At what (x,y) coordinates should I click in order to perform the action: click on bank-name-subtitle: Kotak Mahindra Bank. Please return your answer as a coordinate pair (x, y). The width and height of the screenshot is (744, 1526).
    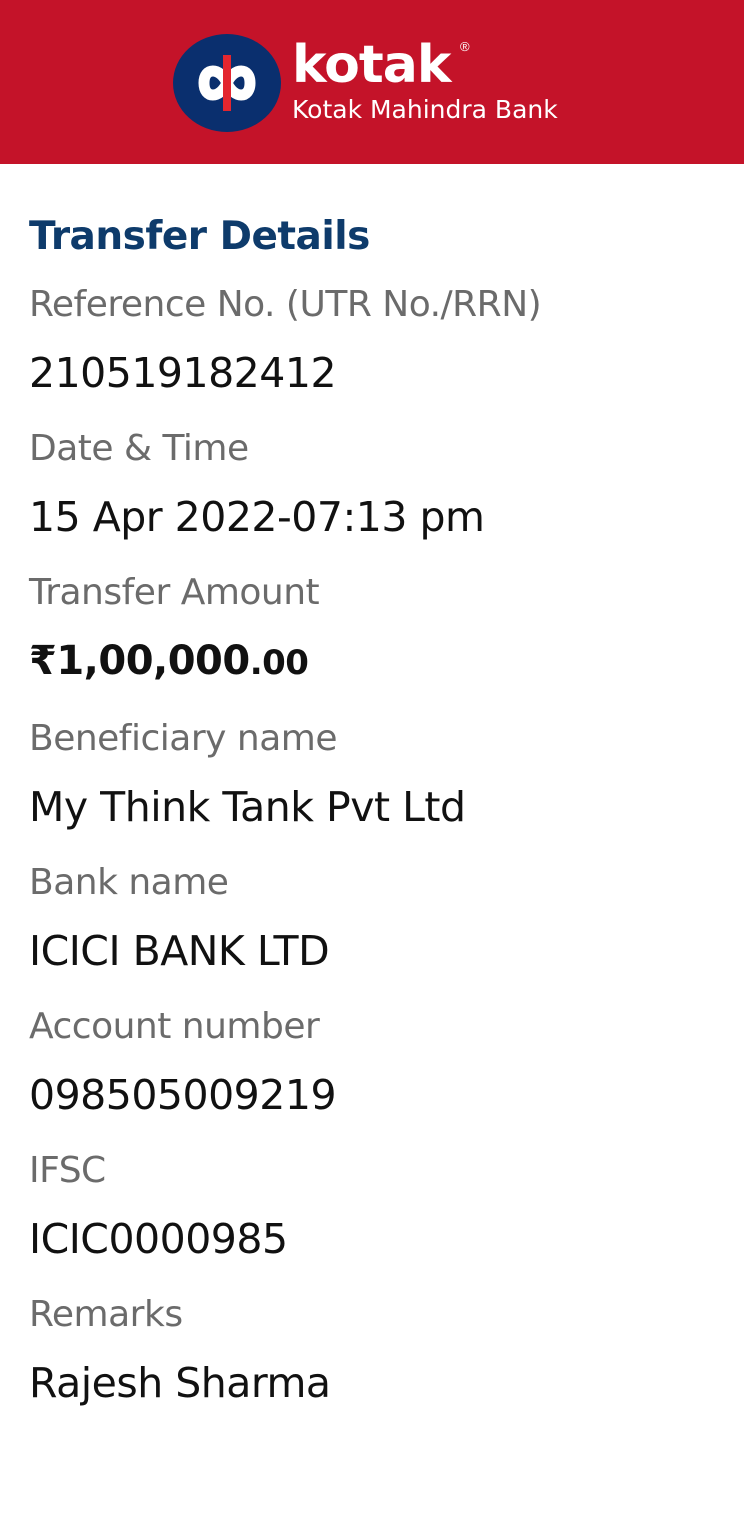
    Looking at the image, I should click on (425, 109).